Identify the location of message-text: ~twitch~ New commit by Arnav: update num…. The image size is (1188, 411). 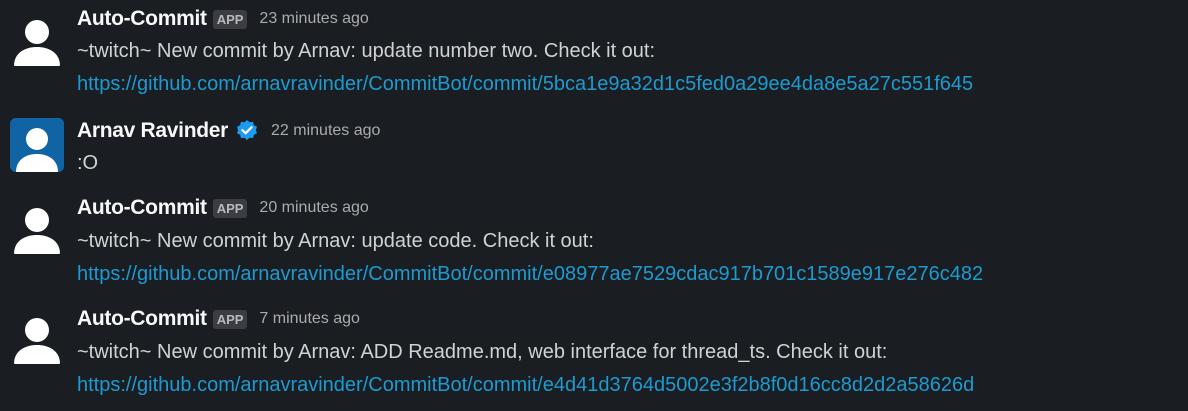
(366, 51).